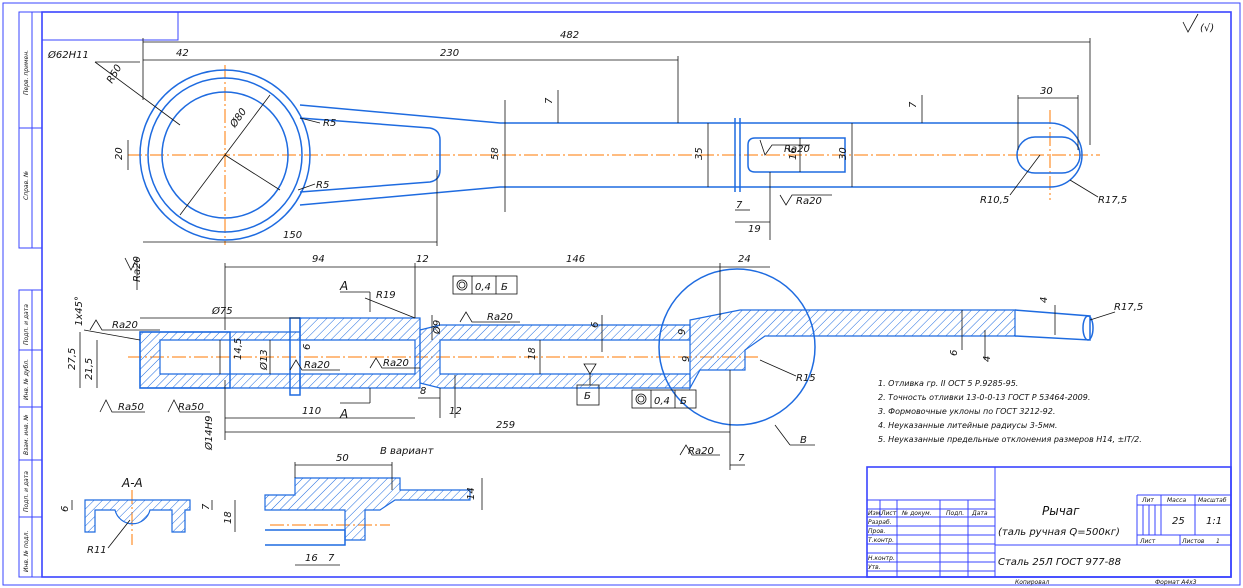  I want to click on note-1: 1. Отливка гр. II ОСТ 5 Р.9285-95., so click(948, 383).